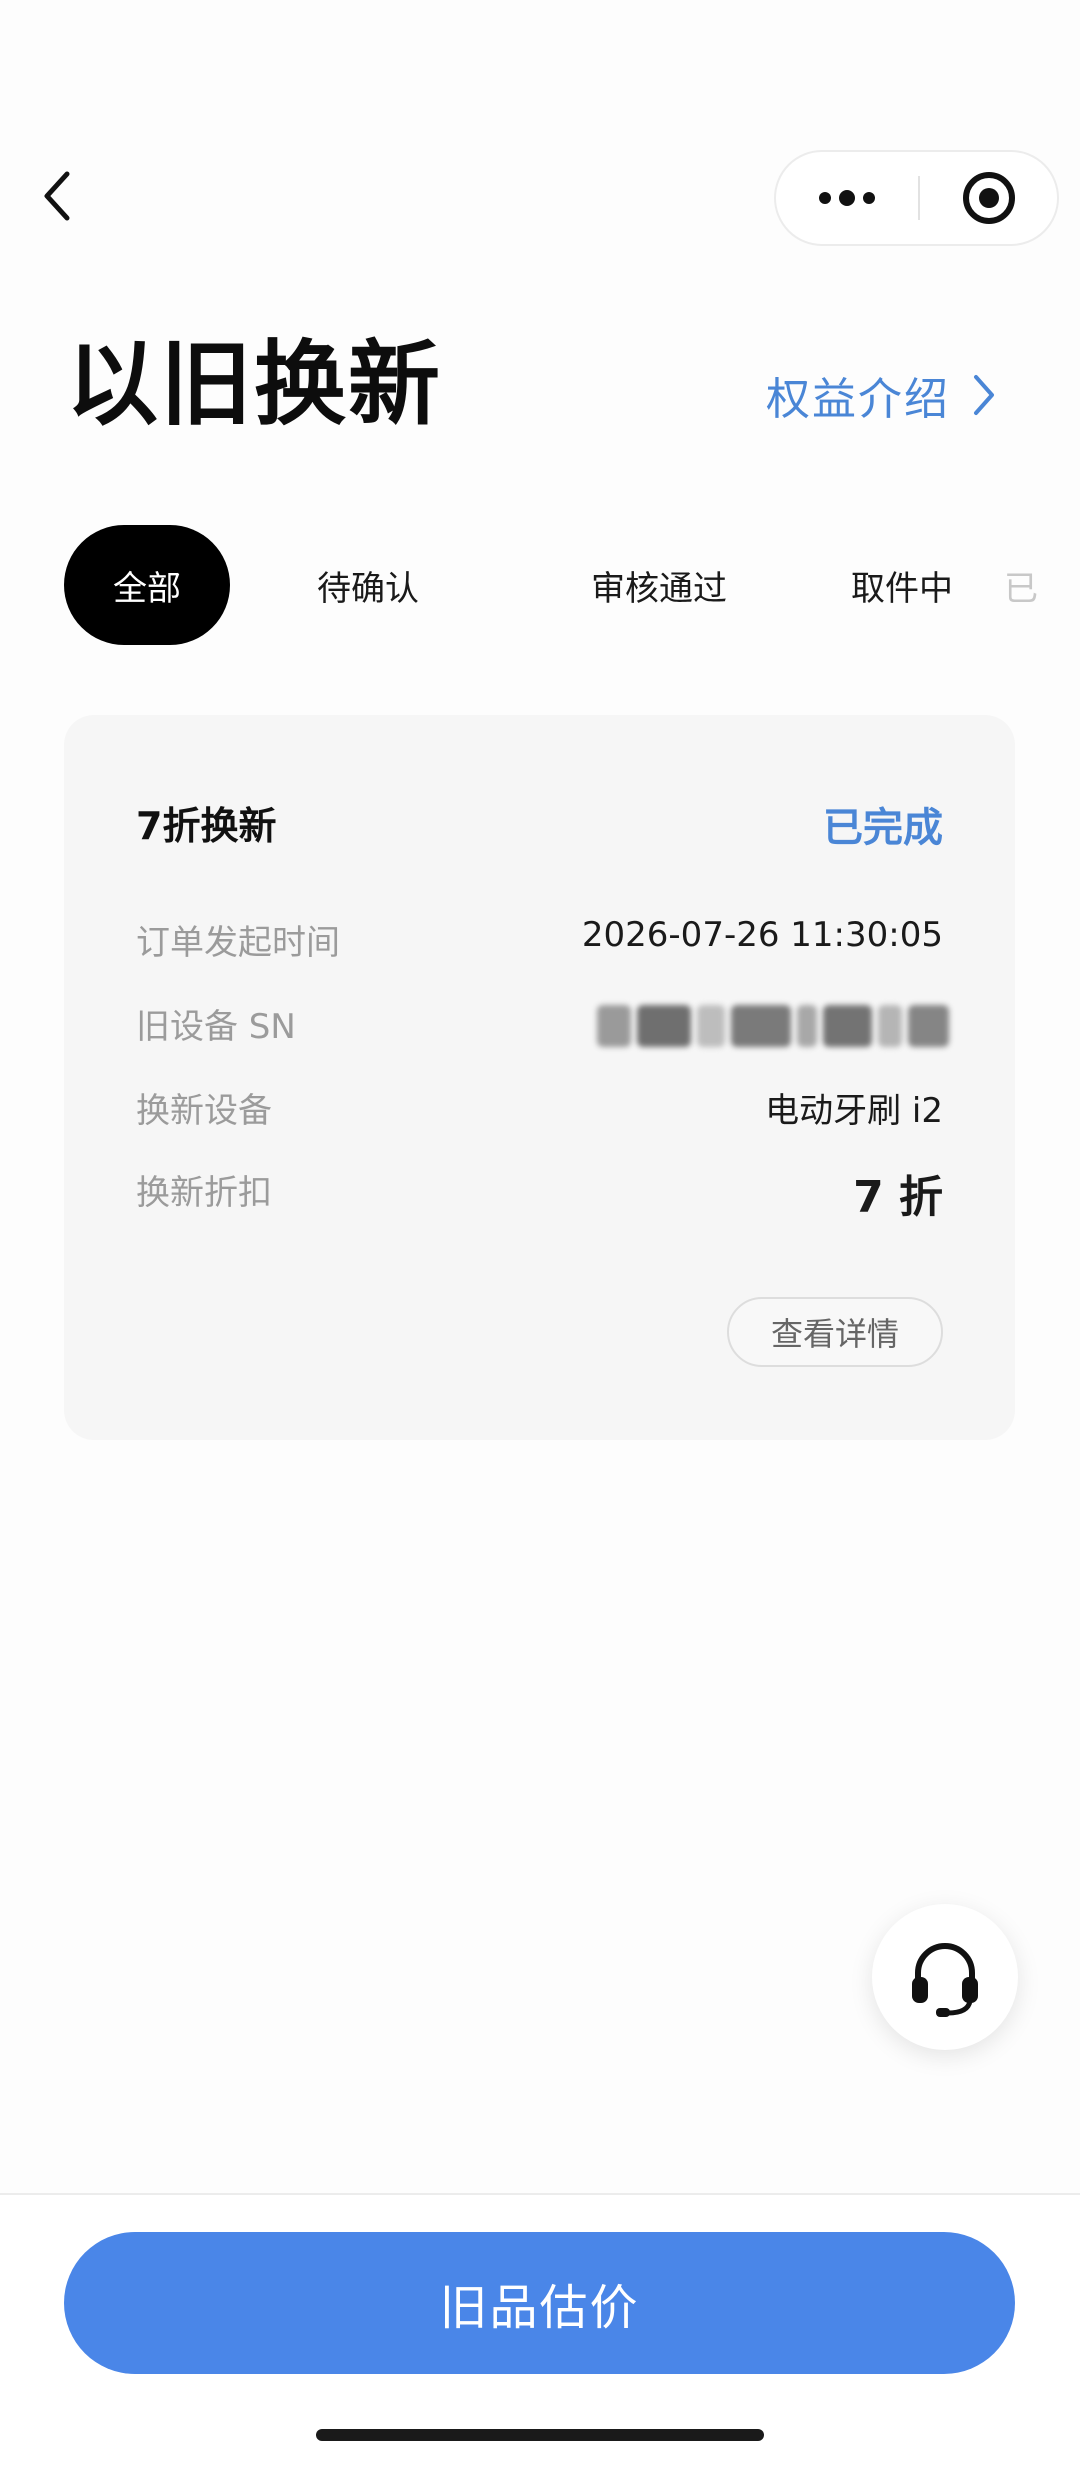  Describe the element at coordinates (204, 1193) in the screenshot. I see `discount-label: 换新折扣` at that location.